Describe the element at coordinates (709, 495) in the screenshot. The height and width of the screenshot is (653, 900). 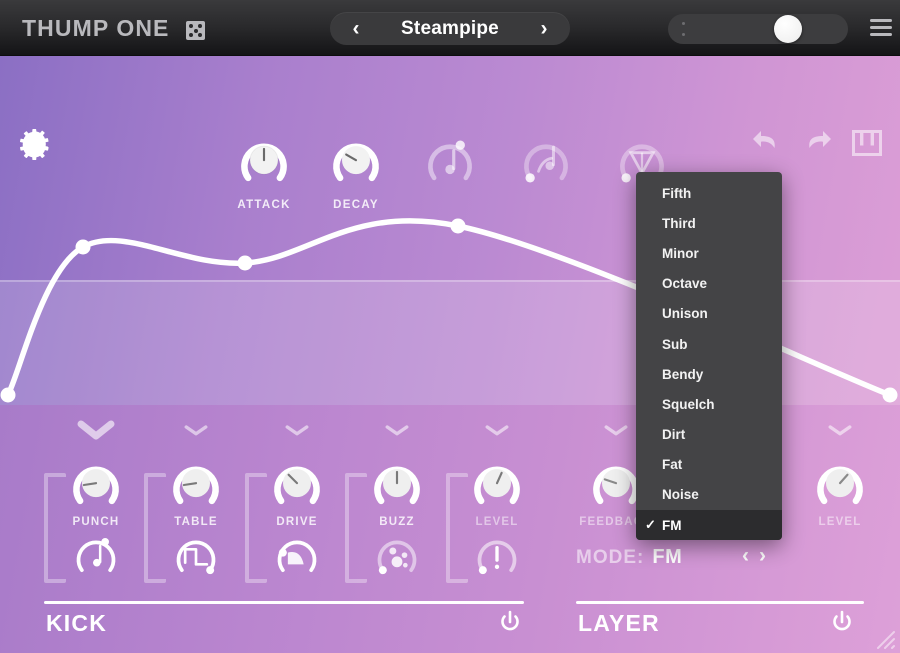
I see `menu-item: Noise` at that location.